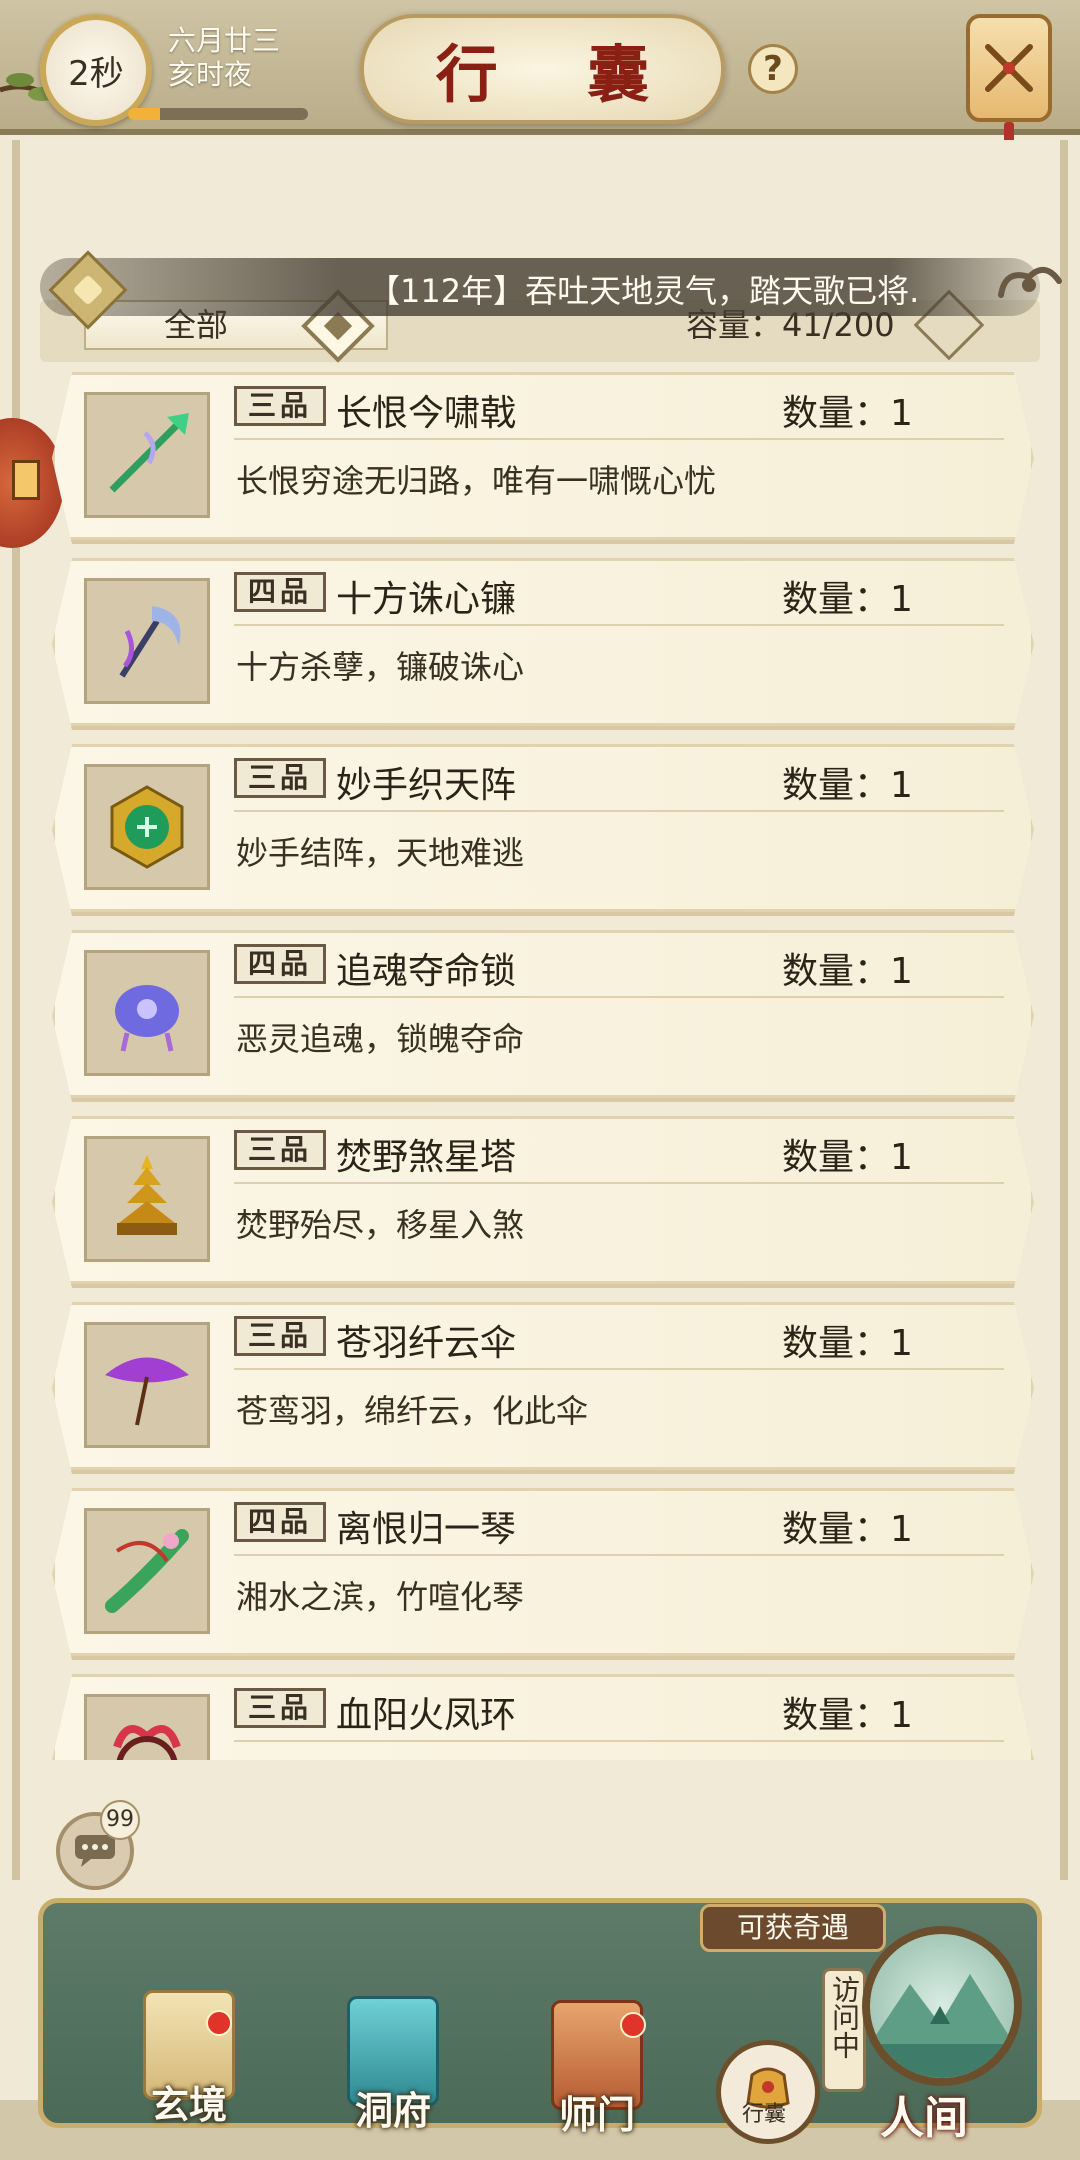 Image resolution: width=1080 pixels, height=2160 pixels. What do you see at coordinates (559, 74) in the screenshot?
I see `page-title: 行 囊` at bounding box center [559, 74].